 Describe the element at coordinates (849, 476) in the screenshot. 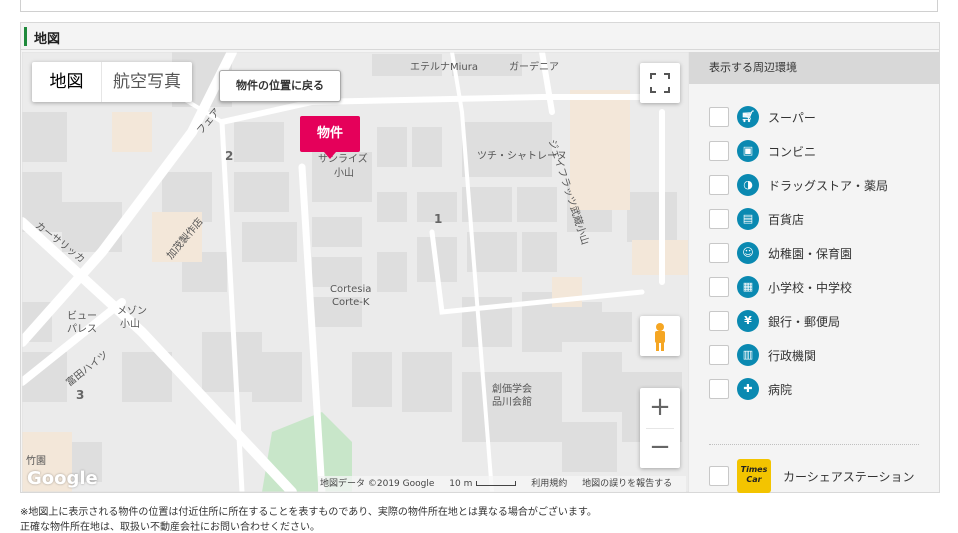

I see `poi-label-carshare: カーシェアステーション` at that location.